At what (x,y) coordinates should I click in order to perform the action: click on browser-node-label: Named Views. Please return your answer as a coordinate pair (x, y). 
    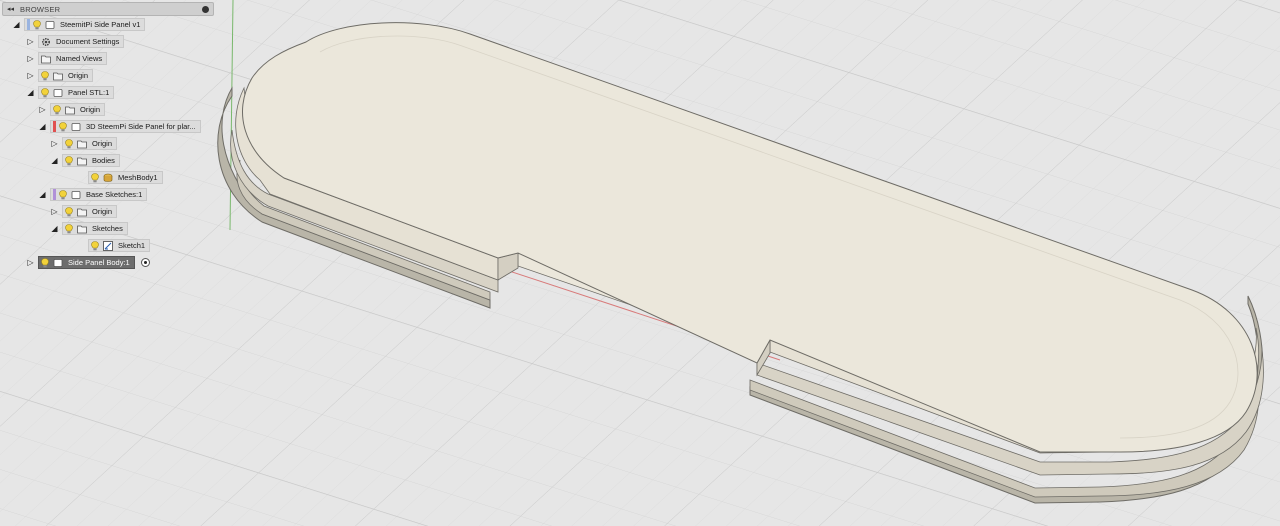
    Looking at the image, I should click on (79, 58).